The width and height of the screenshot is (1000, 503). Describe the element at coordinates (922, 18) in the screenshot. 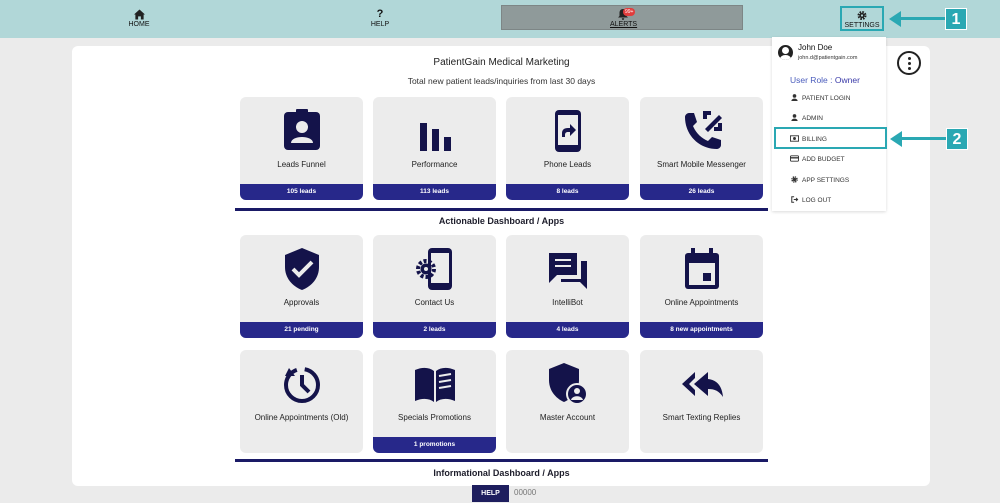

I see `callout-1-arrow` at that location.